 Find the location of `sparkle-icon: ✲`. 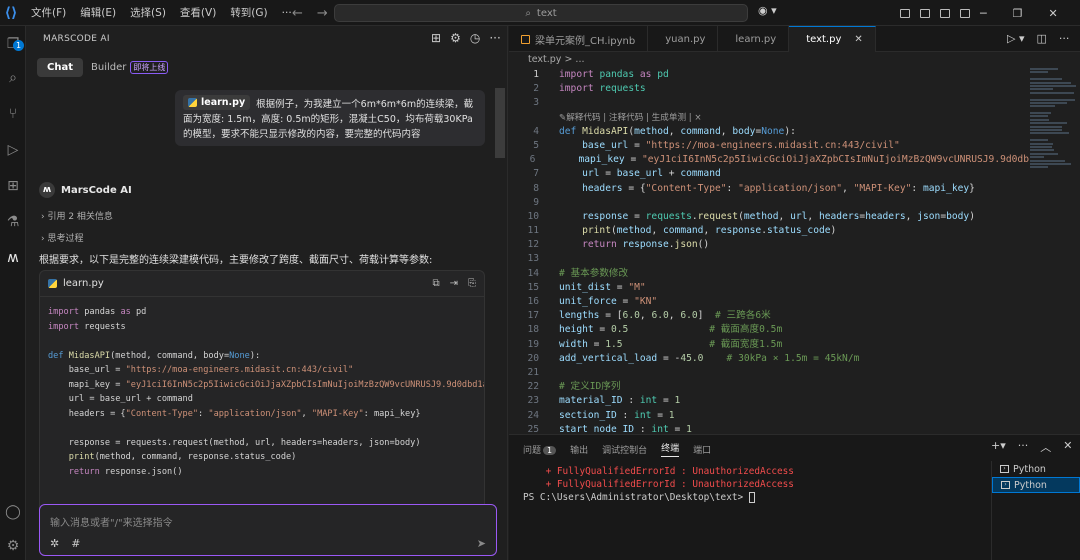

sparkle-icon: ✲ is located at coordinates (54, 543).